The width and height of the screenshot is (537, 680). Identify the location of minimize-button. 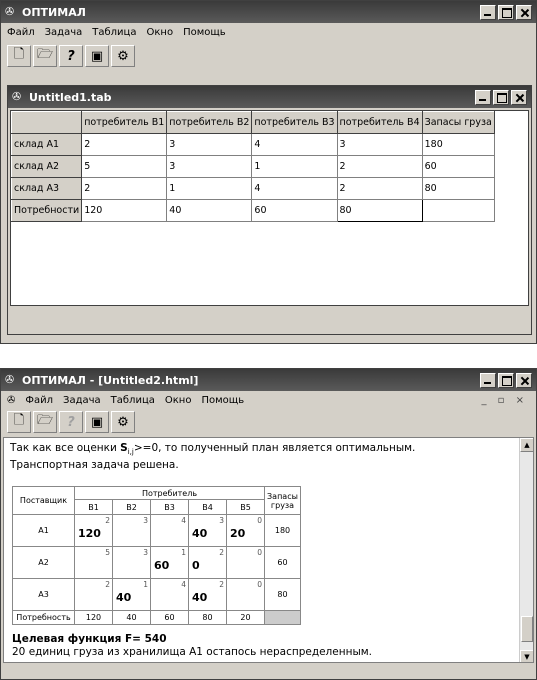
(488, 12).